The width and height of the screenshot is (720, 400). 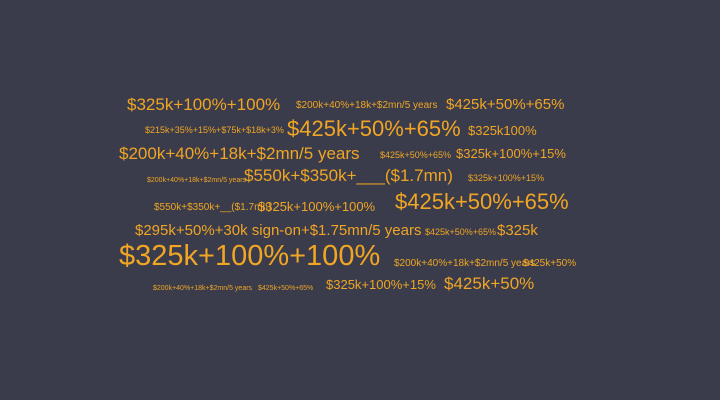 What do you see at coordinates (213, 207) in the screenshot?
I see `word-cloud-item: $550k+$350k+__($1.7mn)` at bounding box center [213, 207].